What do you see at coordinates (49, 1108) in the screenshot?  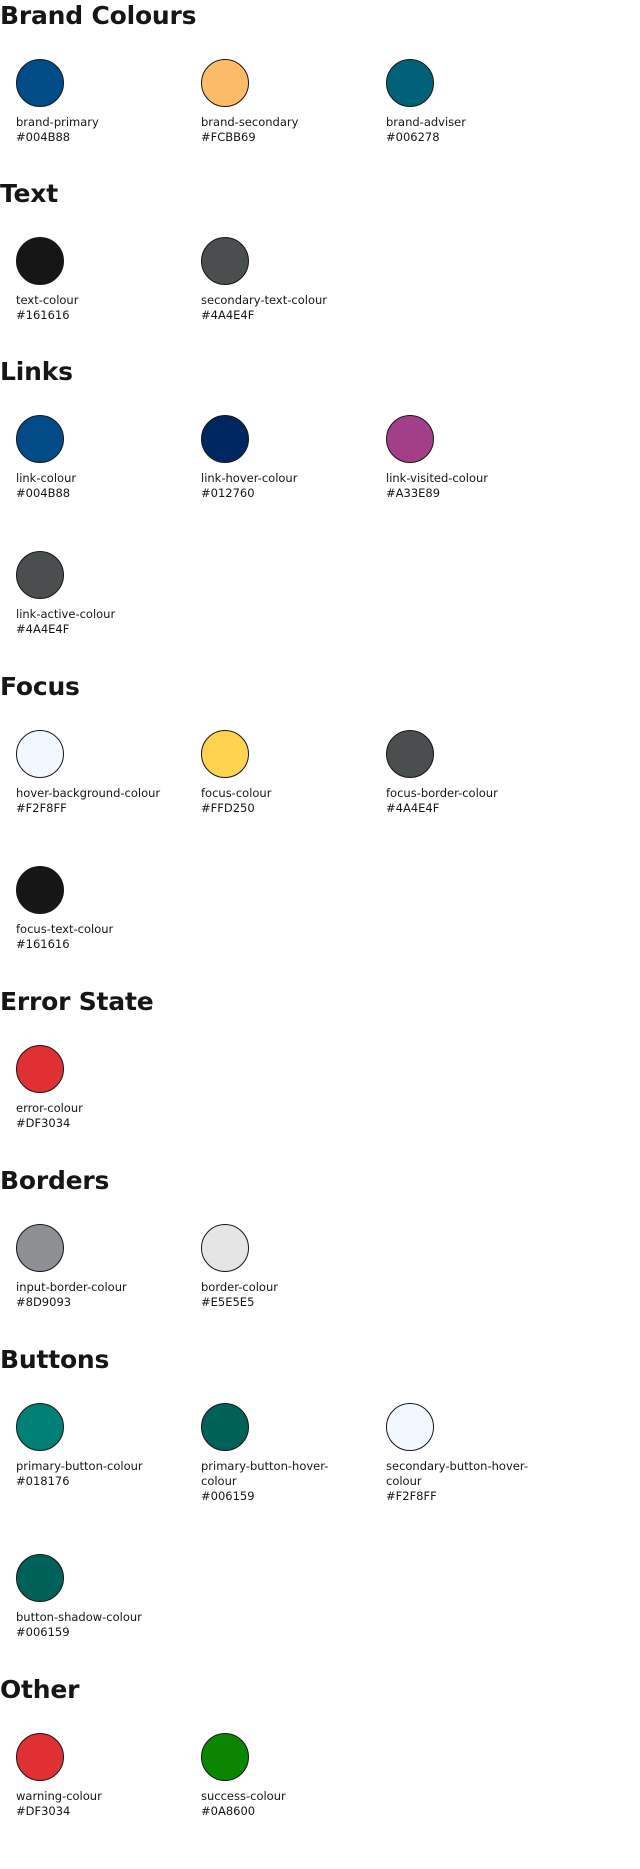 I see `swatch-name: error-colour` at bounding box center [49, 1108].